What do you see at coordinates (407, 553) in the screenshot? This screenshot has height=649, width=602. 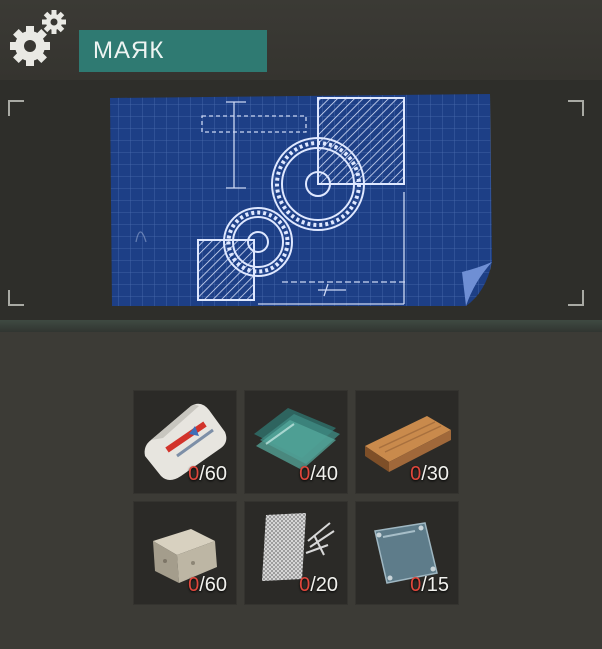 I see `resource-slot-plate: 0/15` at bounding box center [407, 553].